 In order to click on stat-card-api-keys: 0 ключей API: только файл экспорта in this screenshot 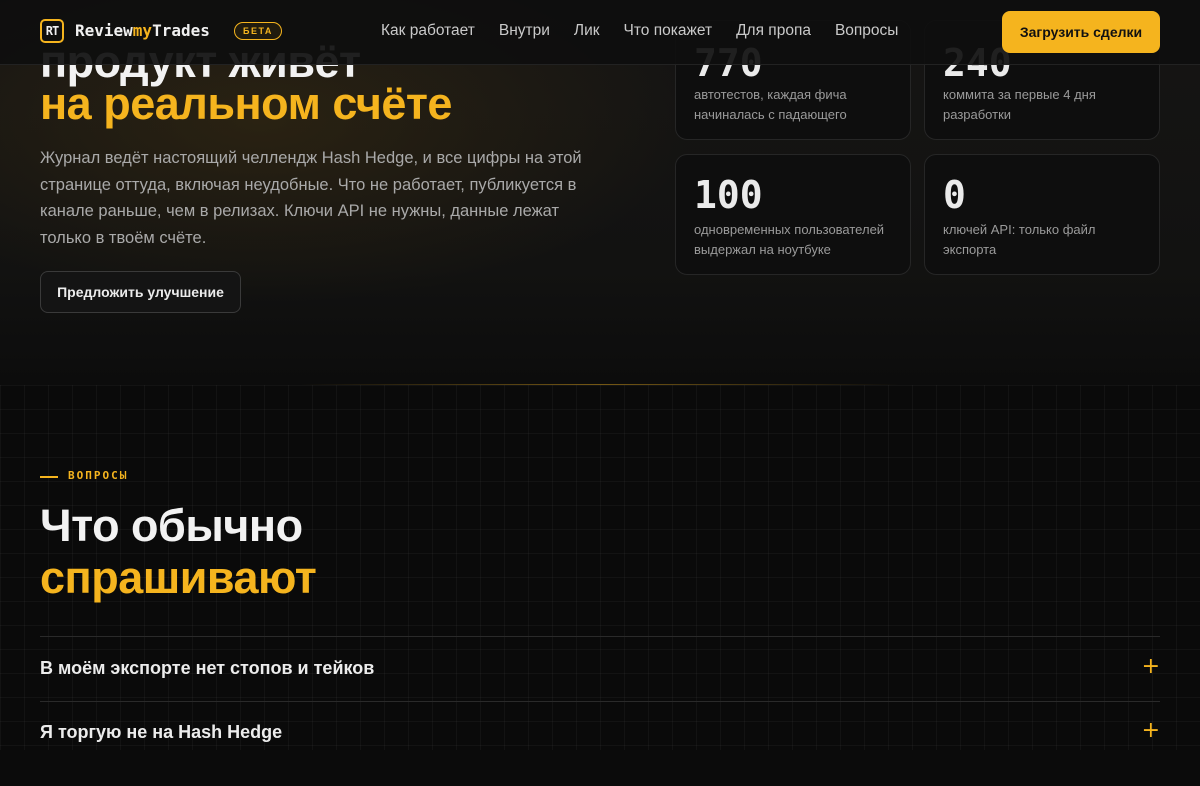, I will do `click(1042, 214)`.